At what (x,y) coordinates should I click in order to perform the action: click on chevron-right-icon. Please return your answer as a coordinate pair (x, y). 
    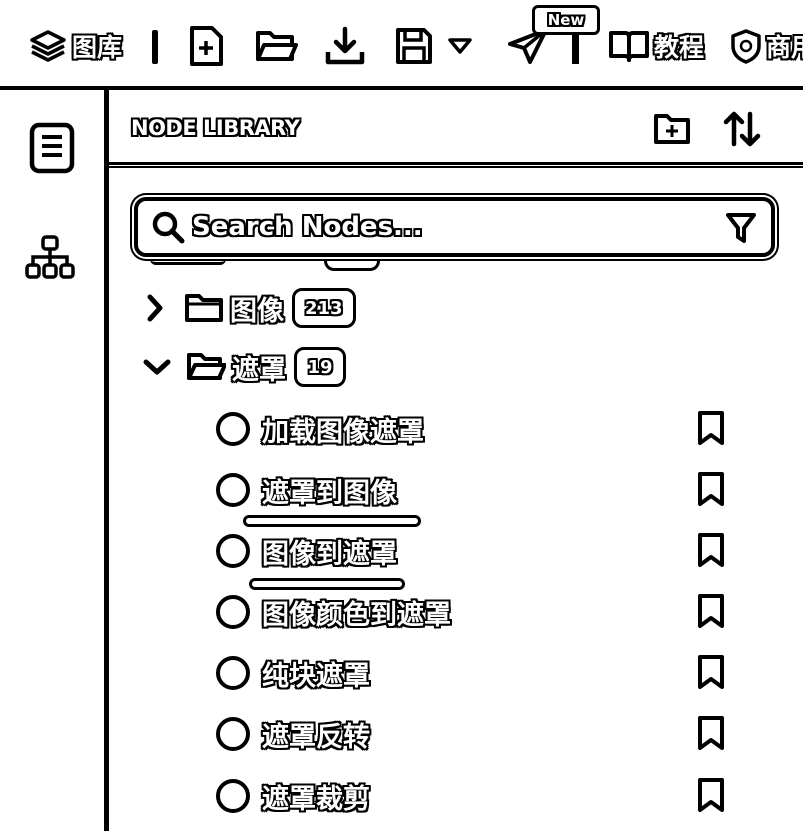
    Looking at the image, I should click on (155, 308).